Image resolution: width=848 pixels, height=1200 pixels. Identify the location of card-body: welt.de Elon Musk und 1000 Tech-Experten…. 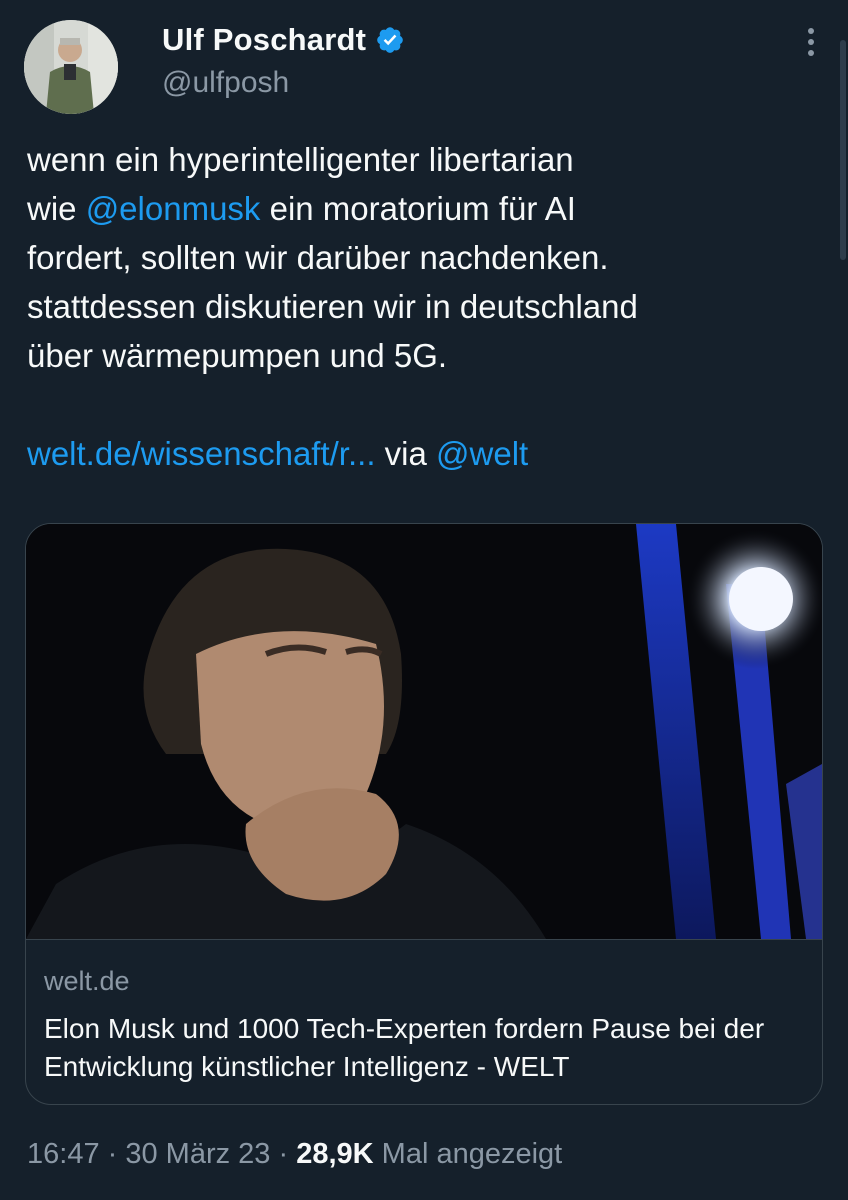
(424, 1021).